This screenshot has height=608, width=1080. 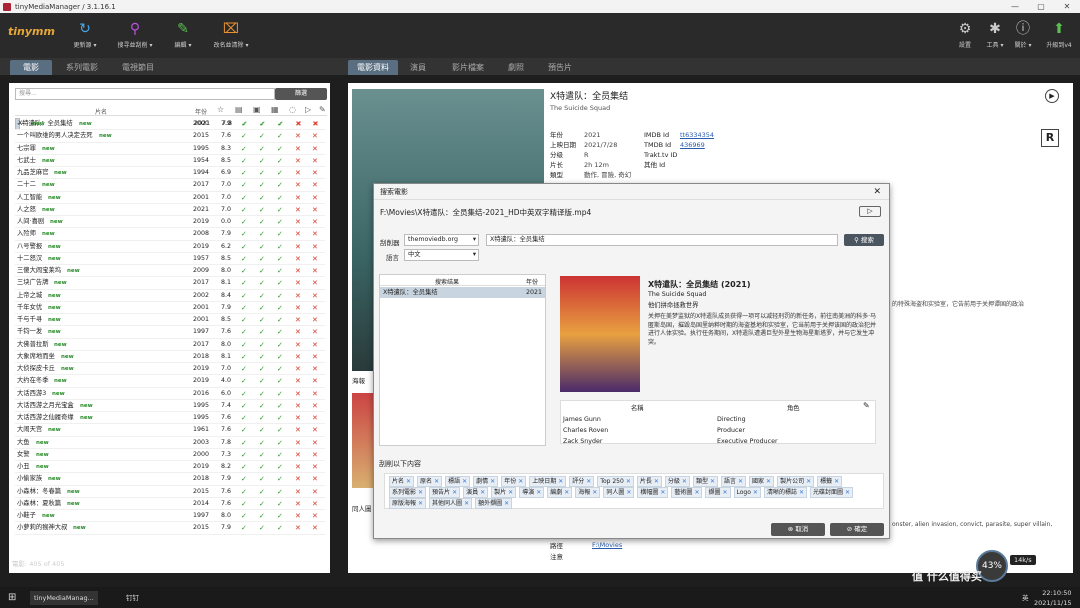 I want to click on movie-row: ---- 2000 7.9 ✓ ✓ ✓ ✕ ✕ new, so click(x=170, y=124).